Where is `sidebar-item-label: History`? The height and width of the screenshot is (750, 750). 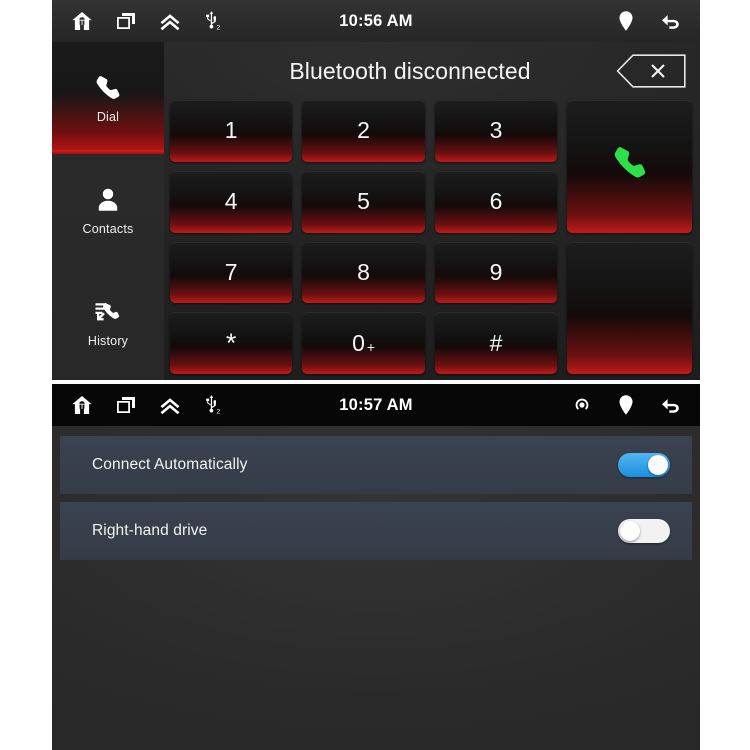 sidebar-item-label: History is located at coordinates (108, 340).